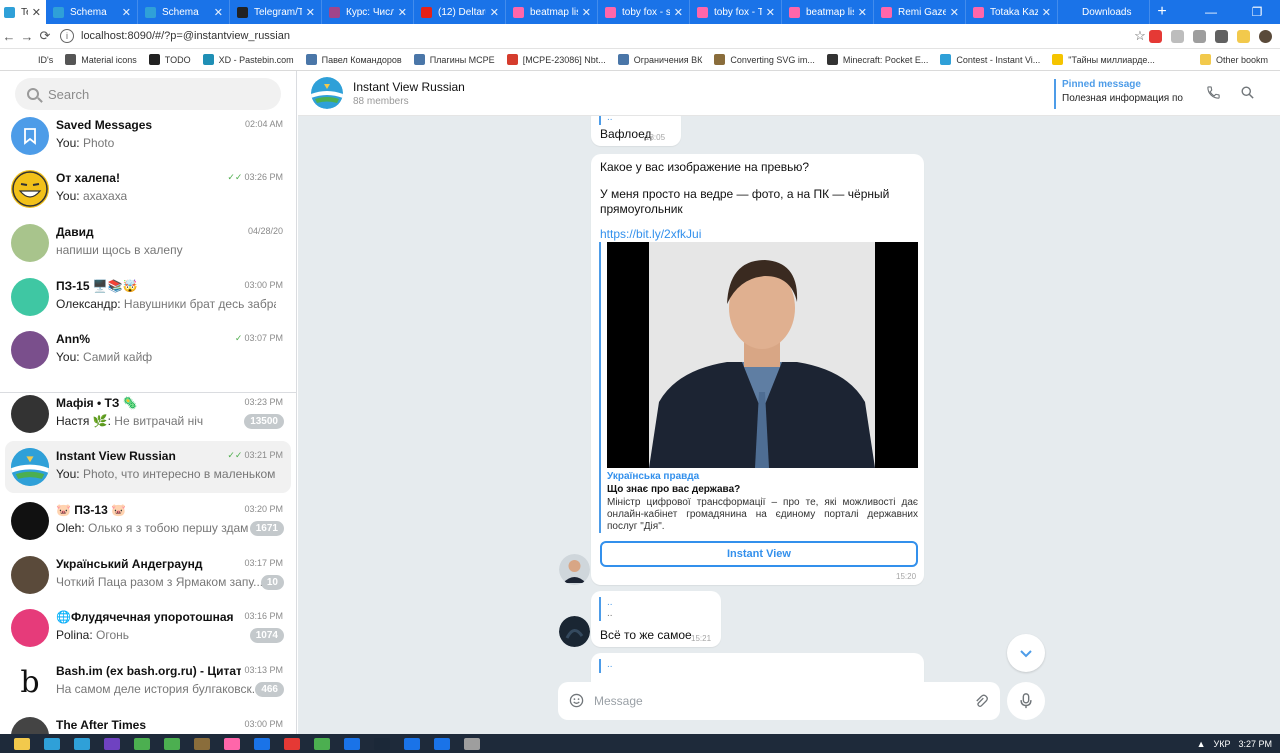  I want to click on reload-icon: ⟳, so click(45, 36).